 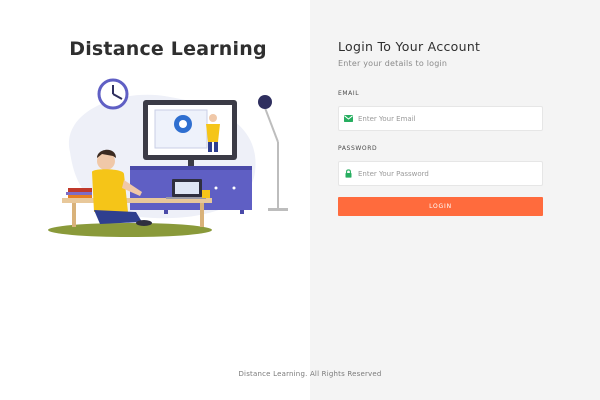 What do you see at coordinates (273, 153) in the screenshot?
I see `floor-lamp-icon` at bounding box center [273, 153].